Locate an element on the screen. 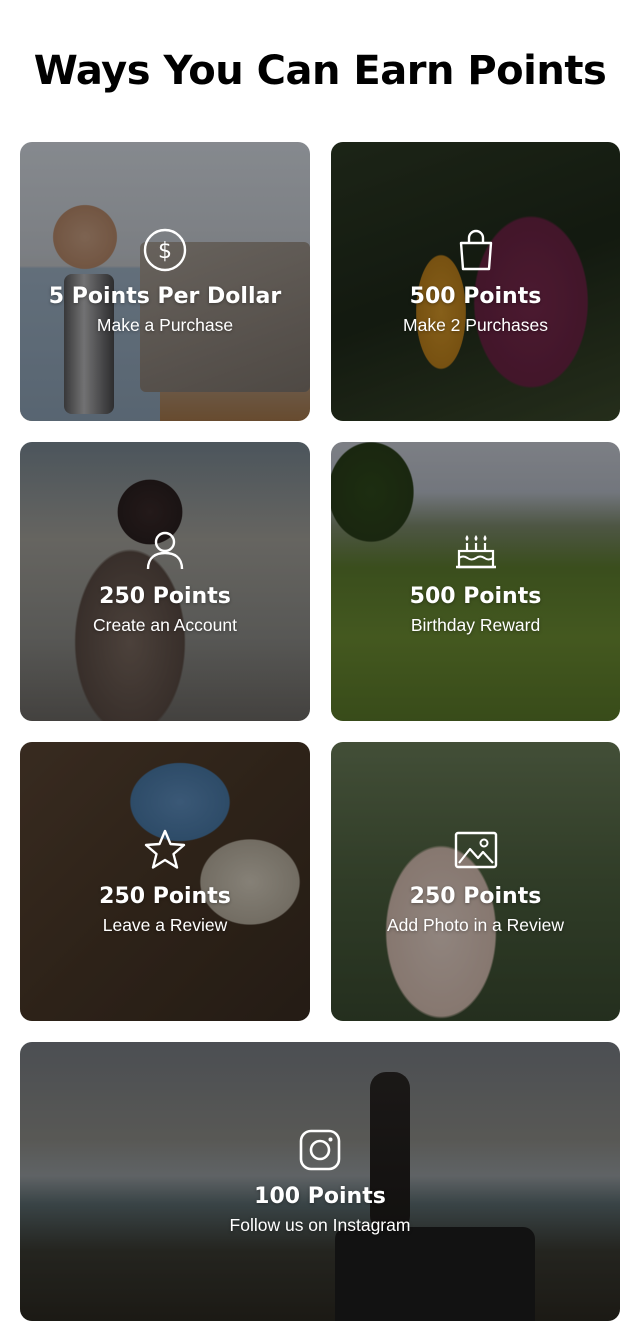 Image resolution: width=640 pixels, height=1337 pixels. card-subtitle: Create an Account is located at coordinates (165, 624).